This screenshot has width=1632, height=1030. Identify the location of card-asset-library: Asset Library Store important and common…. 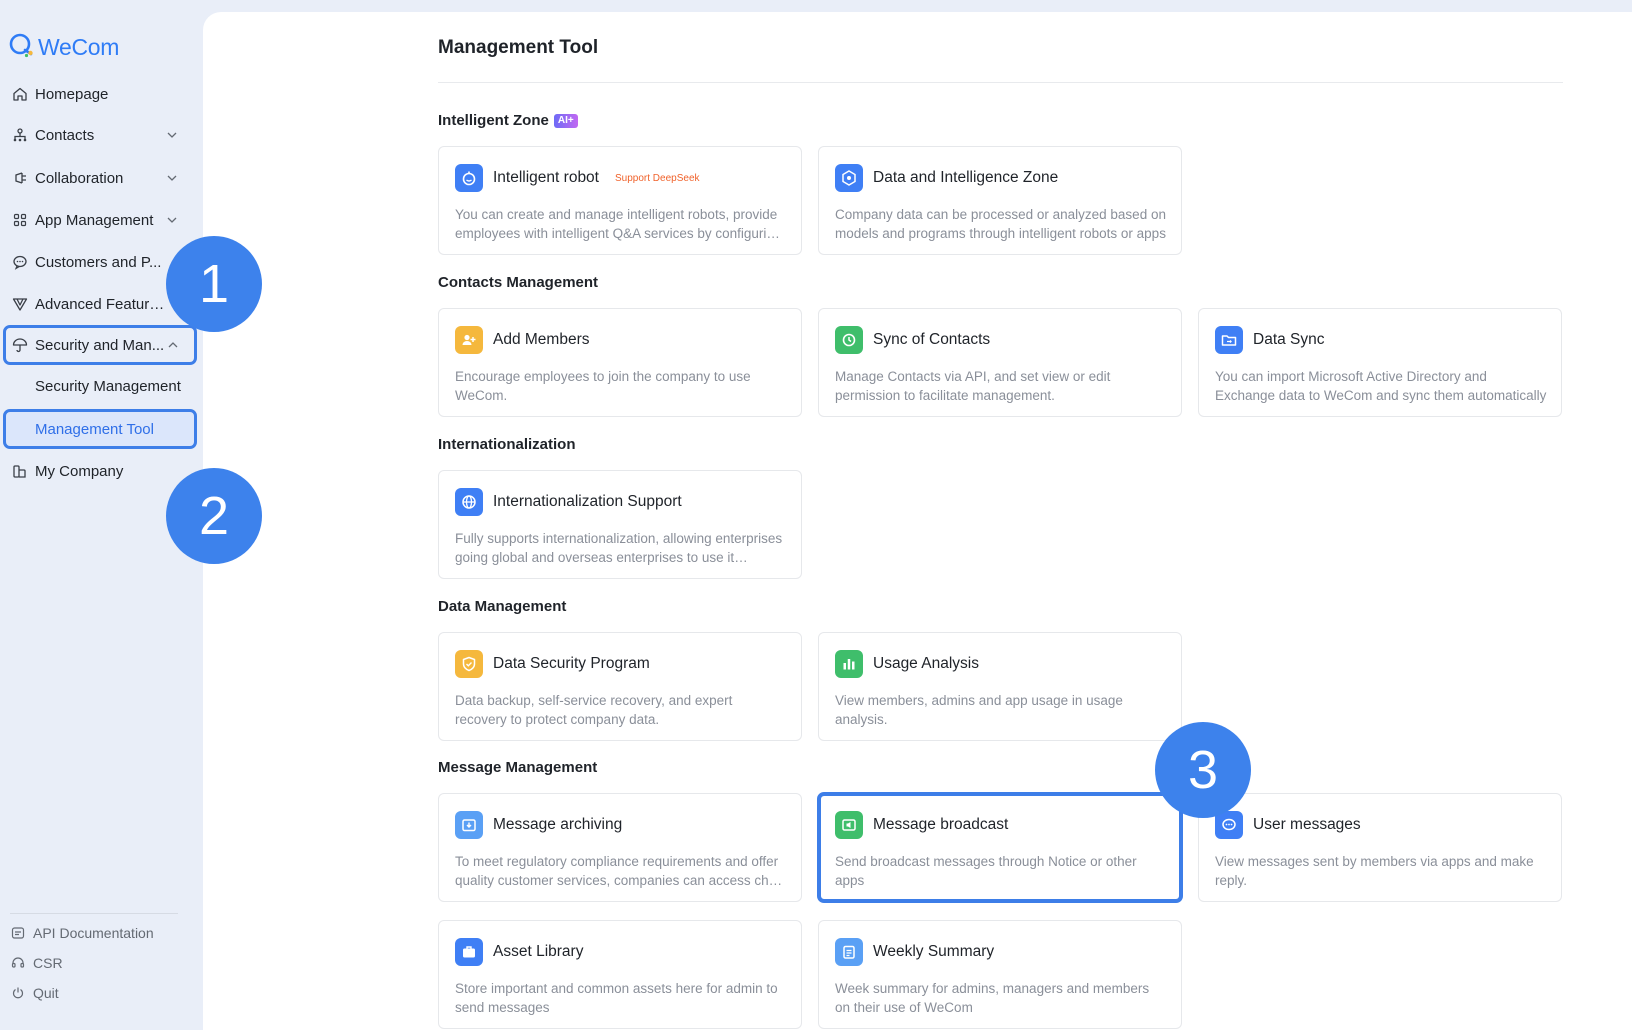
(620, 974).